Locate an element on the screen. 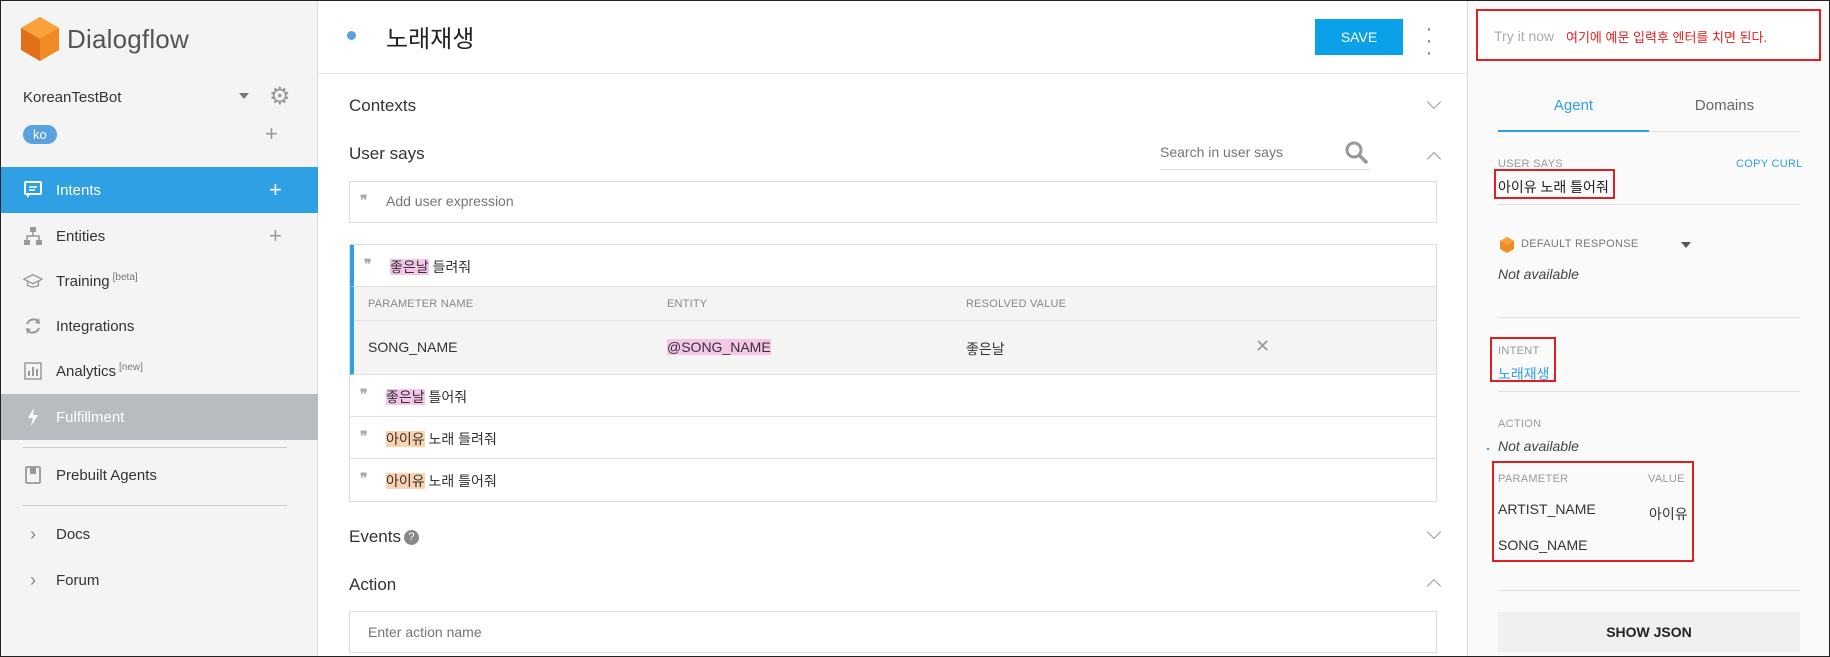 The image size is (1830, 657). add-intent-icon: + is located at coordinates (275, 190).